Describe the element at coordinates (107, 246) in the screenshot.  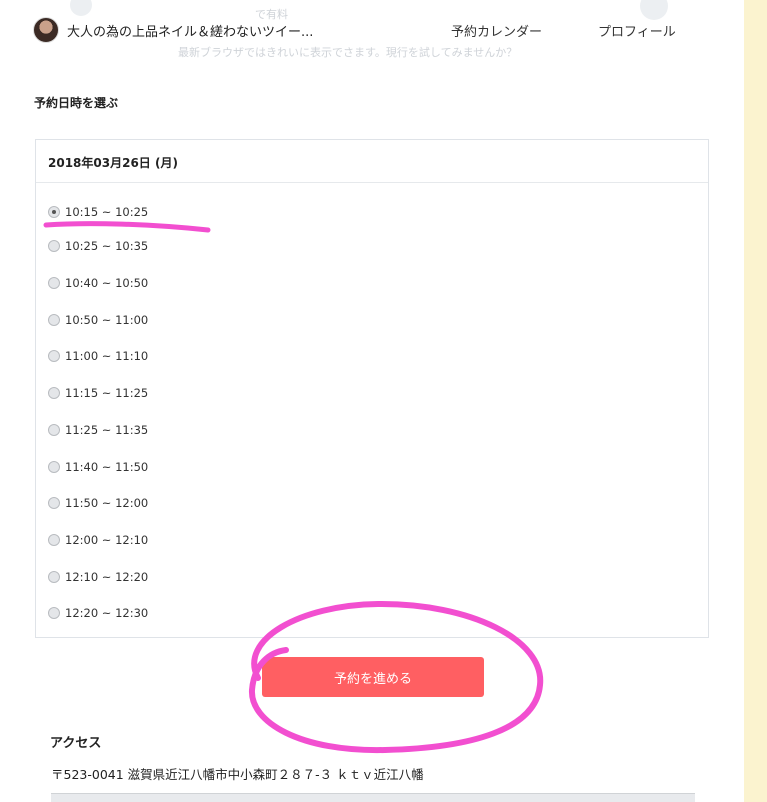
I see `time-slot-label: 10:25 ~ 10:35` at that location.